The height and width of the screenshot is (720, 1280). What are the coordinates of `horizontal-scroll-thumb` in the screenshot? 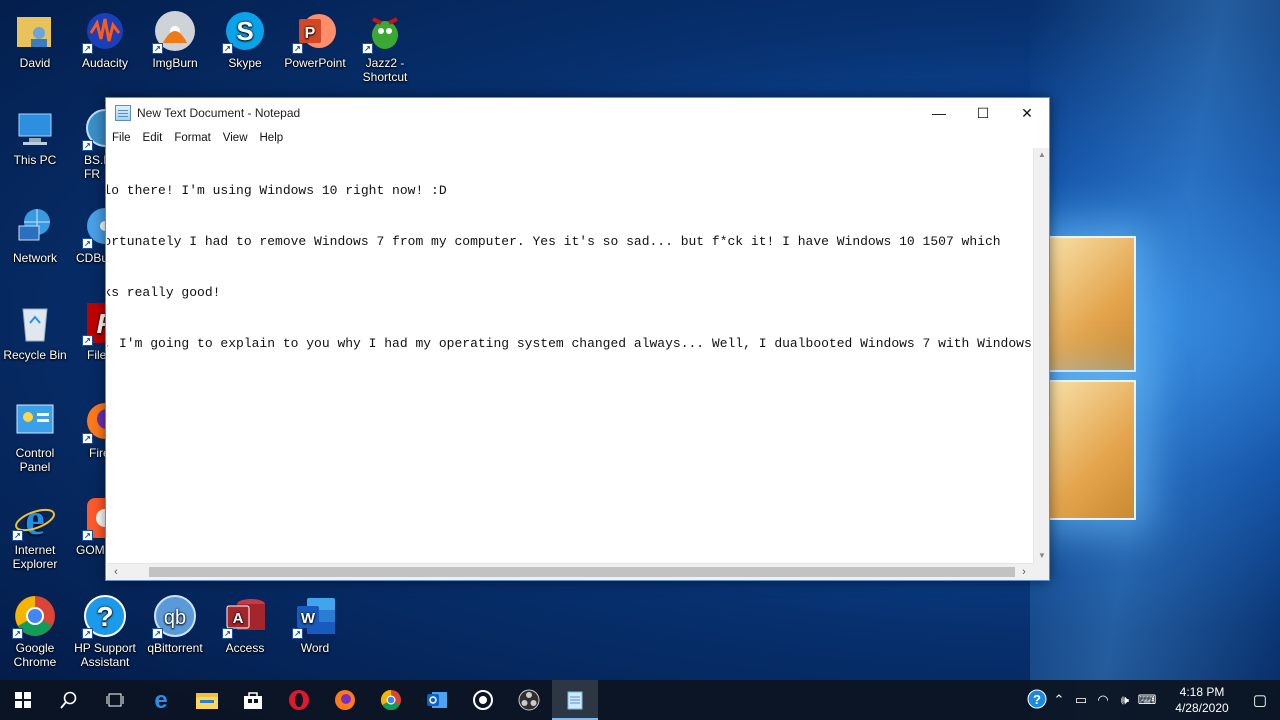 It's located at (582, 572).